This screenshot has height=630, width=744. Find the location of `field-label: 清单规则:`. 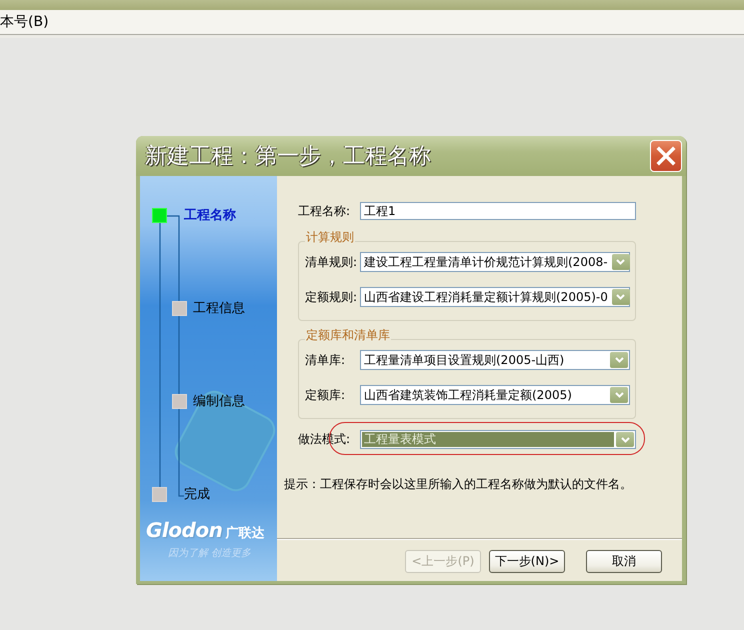

field-label: 清单规则: is located at coordinates (331, 262).